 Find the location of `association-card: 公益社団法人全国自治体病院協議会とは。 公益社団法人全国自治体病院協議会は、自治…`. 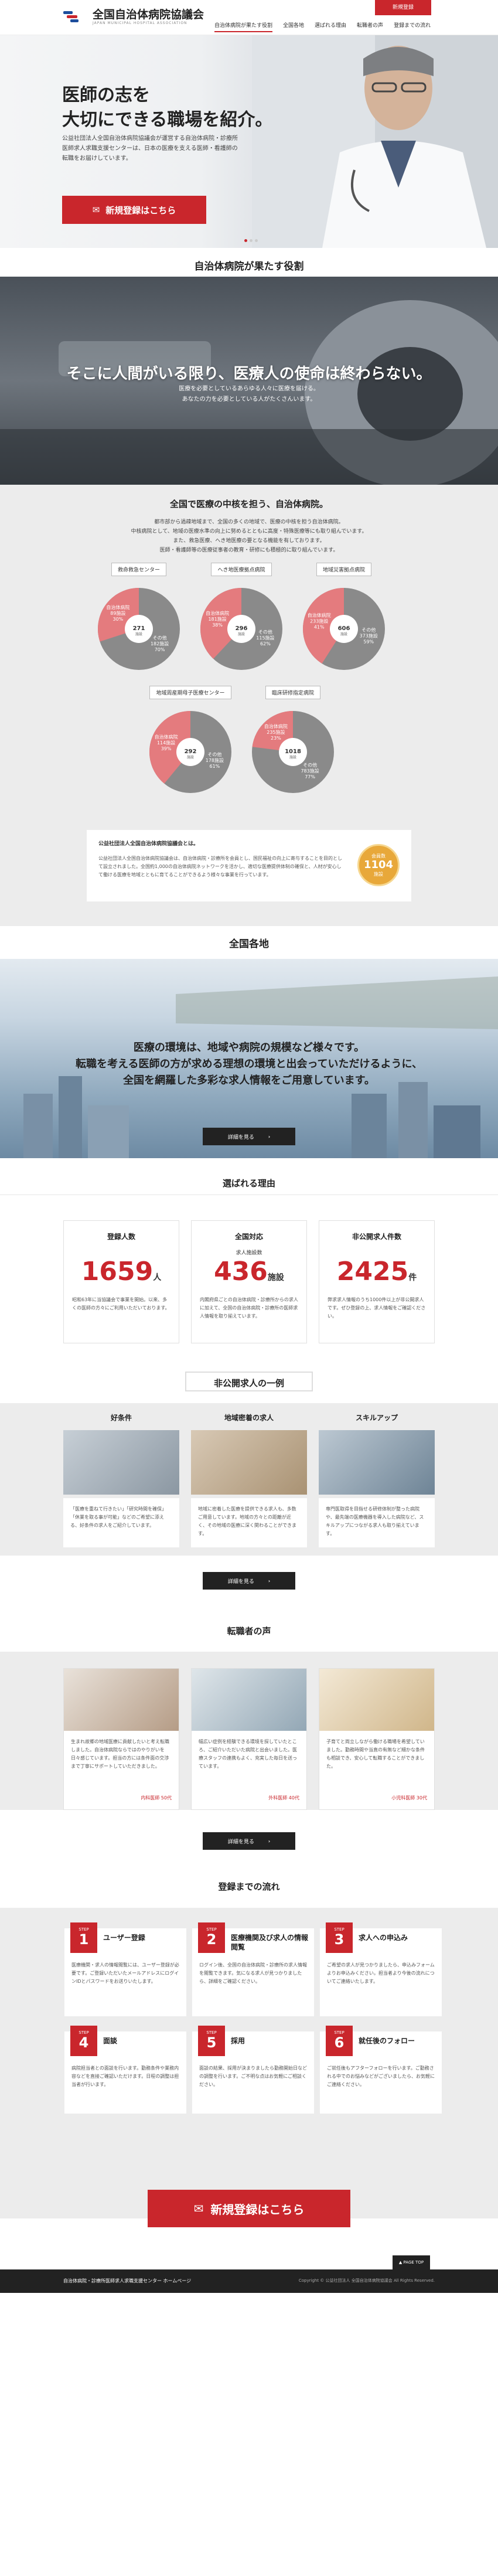

association-card: 公益社団法人全国自治体病院協議会とは。 公益社団法人全国自治体病院協議会は、自治… is located at coordinates (249, 865).